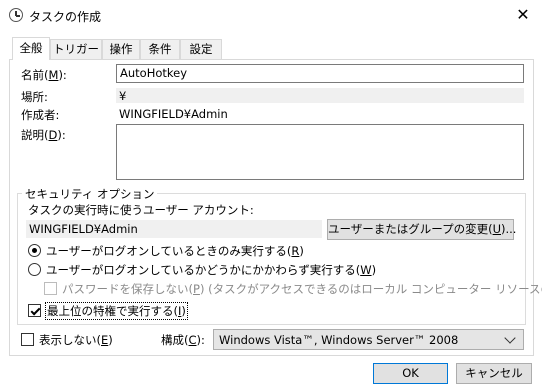 The image size is (542, 390). I want to click on description-label: 説明(D):, so click(43, 135).